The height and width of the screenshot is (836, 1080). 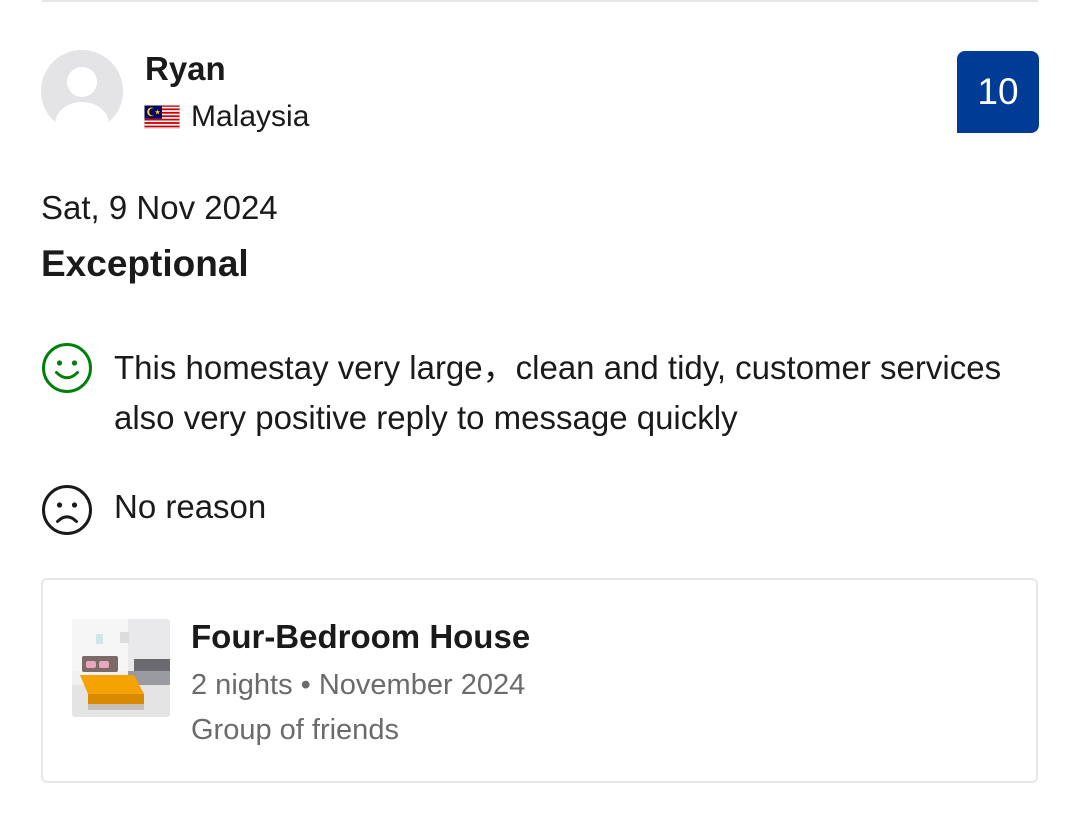 What do you see at coordinates (295, 730) in the screenshot?
I see `traveller-type: Group of friends` at bounding box center [295, 730].